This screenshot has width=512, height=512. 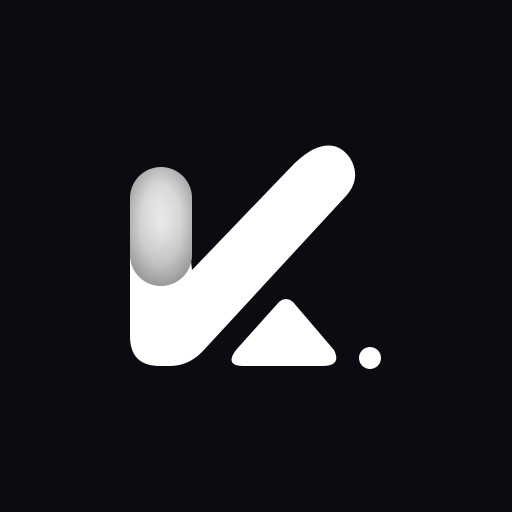 I want to click on k-triangle, so click(x=284, y=332).